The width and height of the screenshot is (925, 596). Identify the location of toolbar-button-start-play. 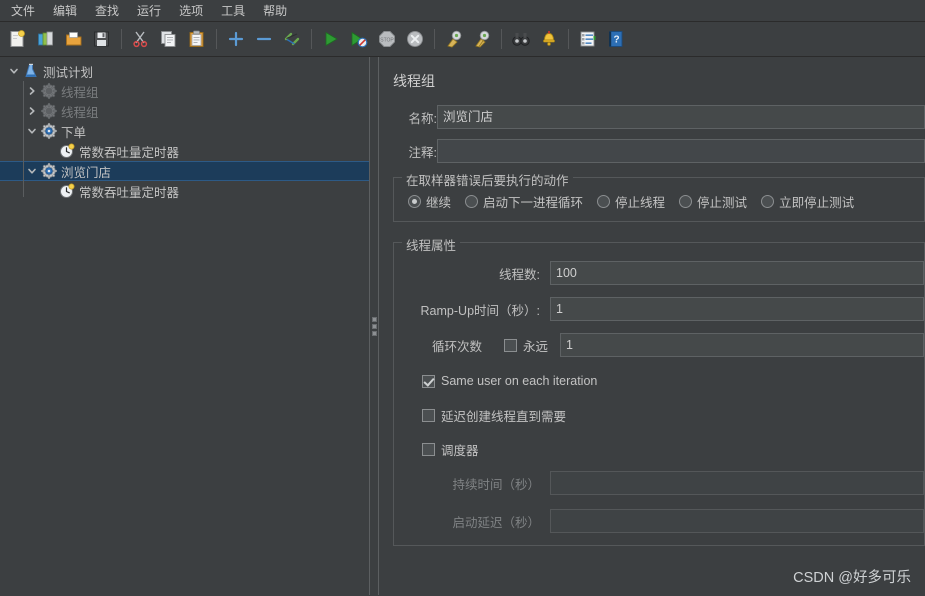
(331, 39).